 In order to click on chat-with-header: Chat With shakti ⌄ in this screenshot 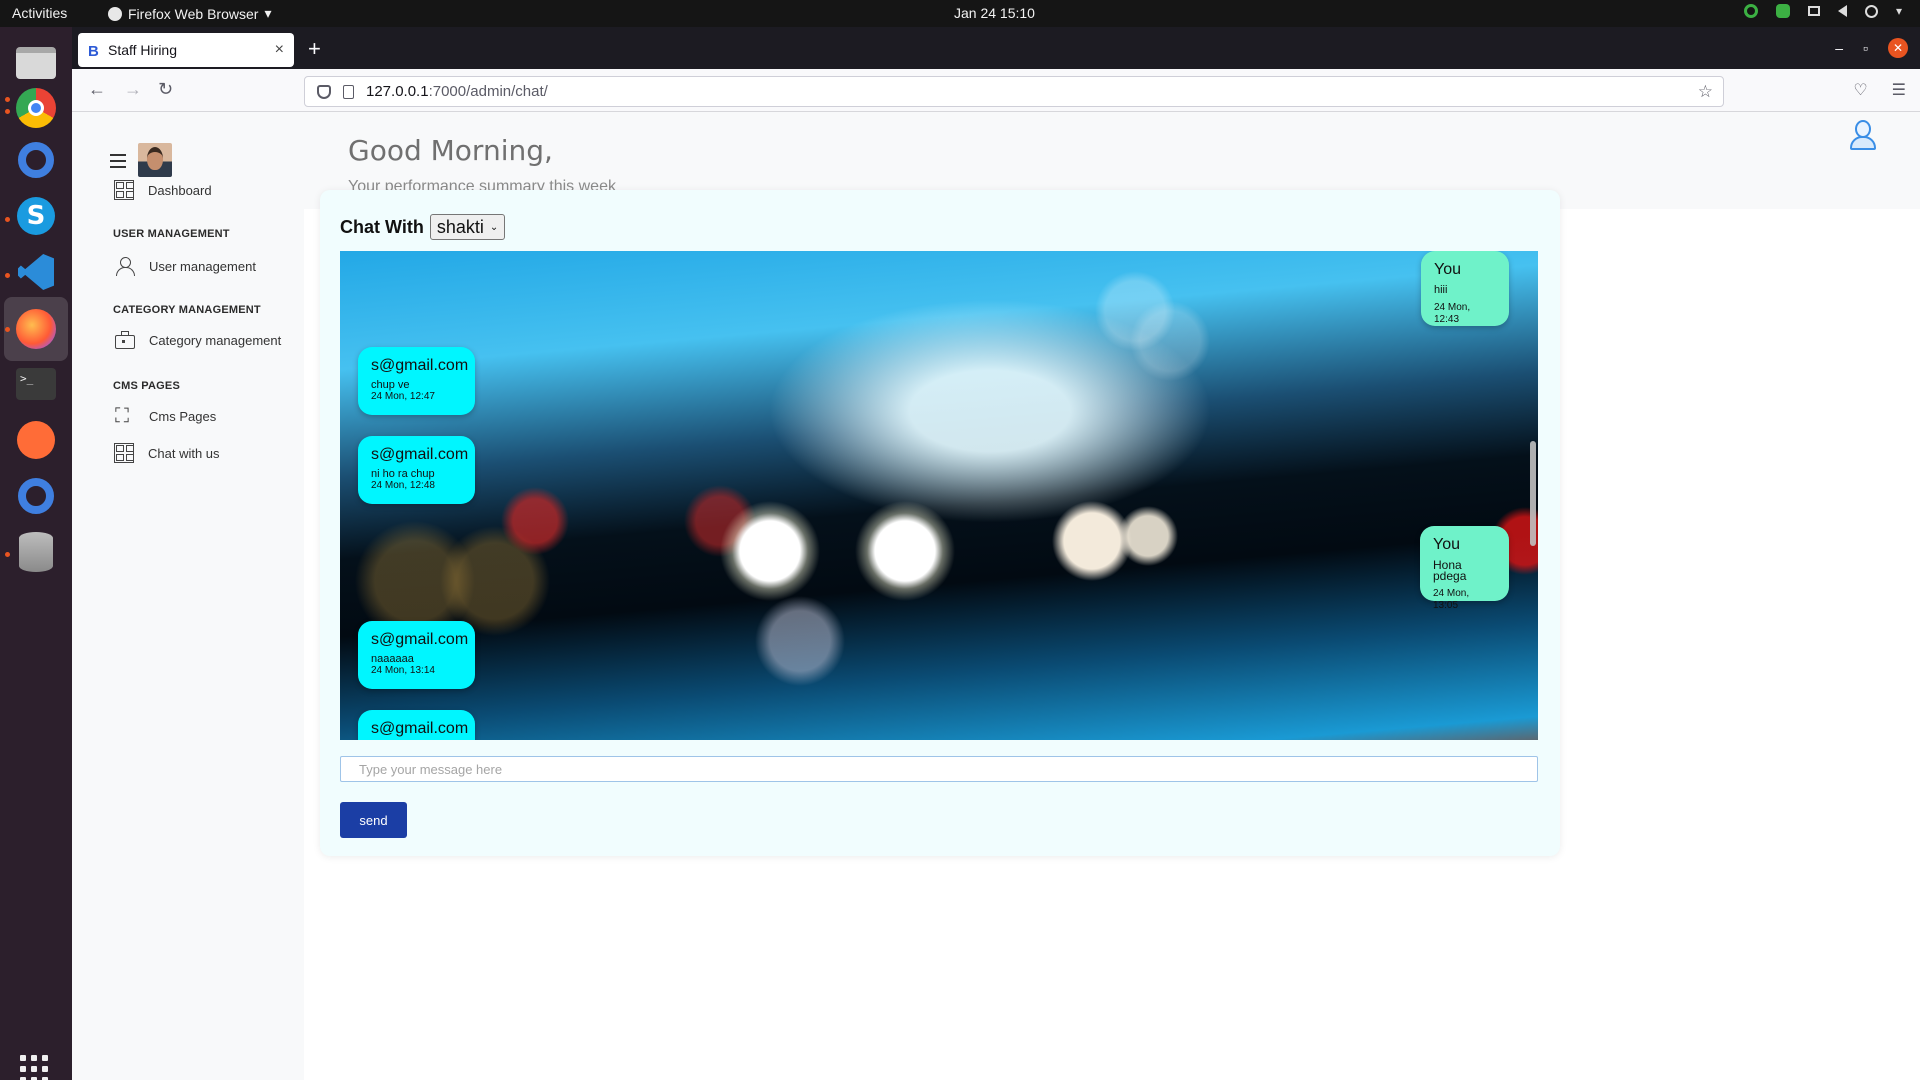, I will do `click(423, 227)`.